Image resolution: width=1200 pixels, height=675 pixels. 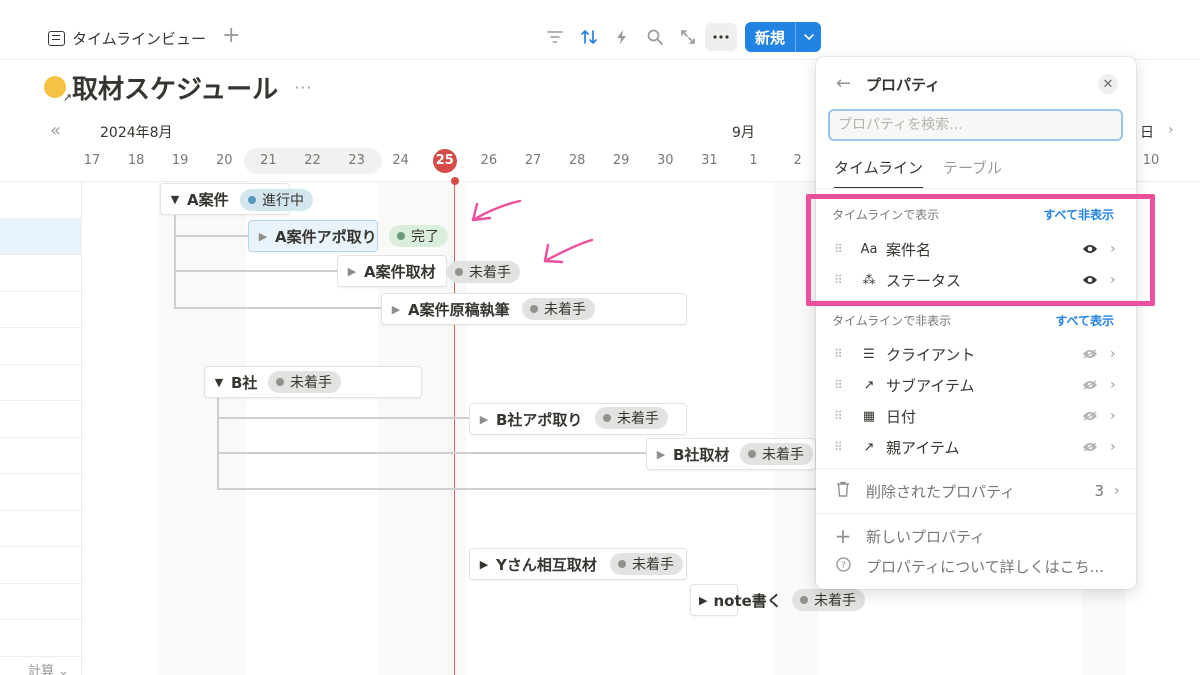 I want to click on today-day-label: 25, so click(x=444, y=160).